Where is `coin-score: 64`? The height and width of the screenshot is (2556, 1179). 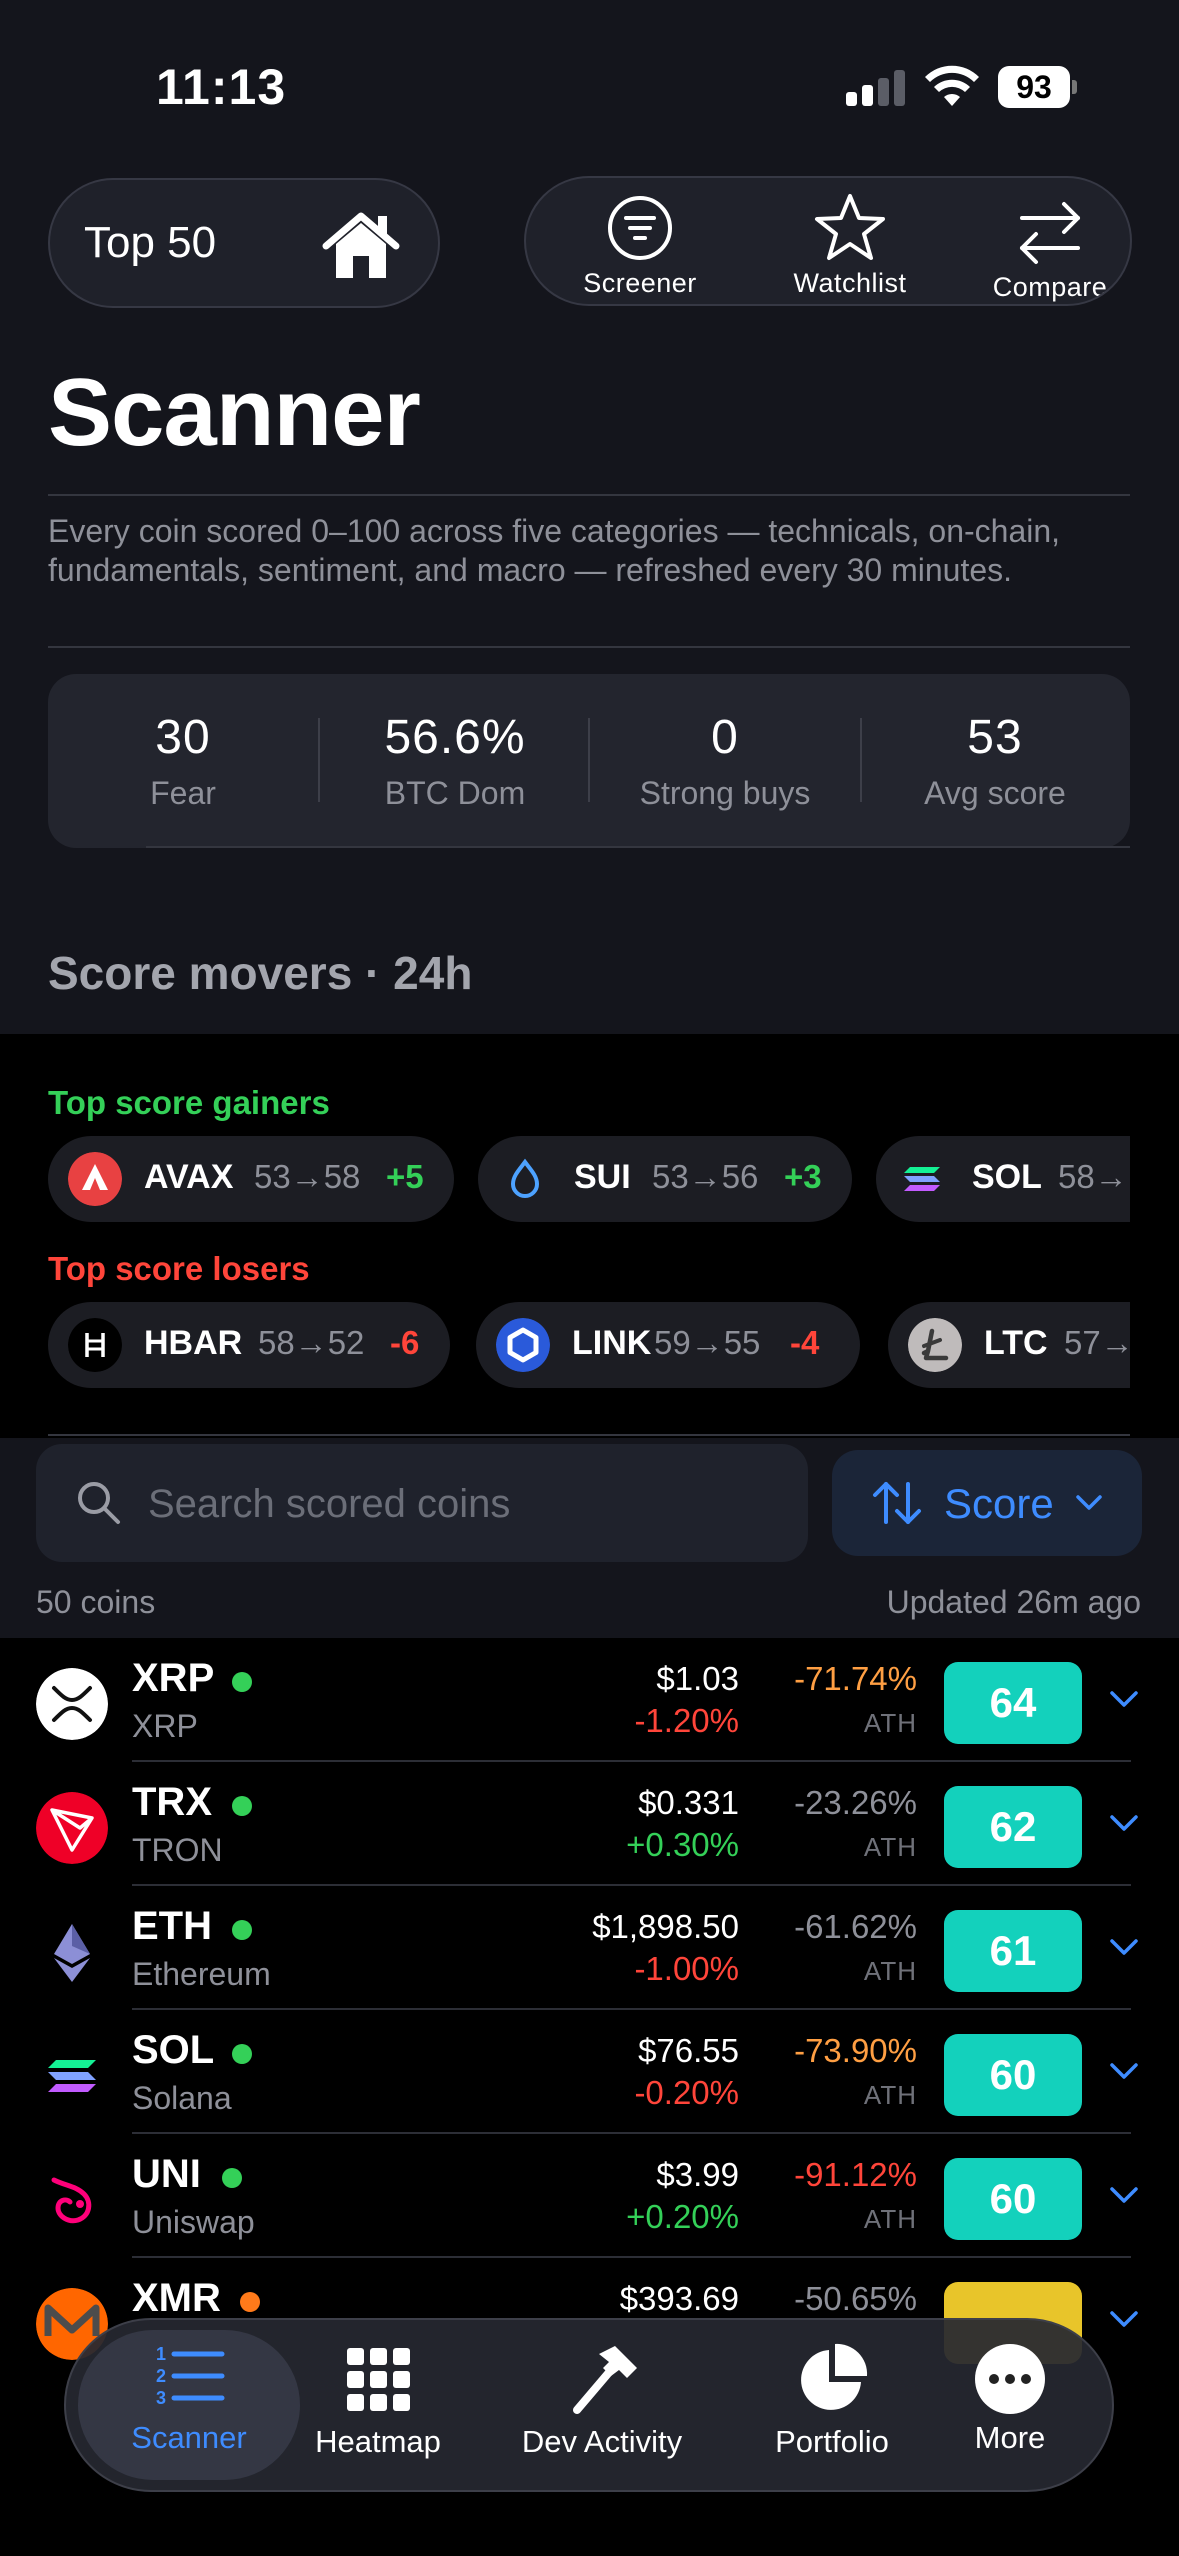
coin-score: 64 is located at coordinates (1013, 1703).